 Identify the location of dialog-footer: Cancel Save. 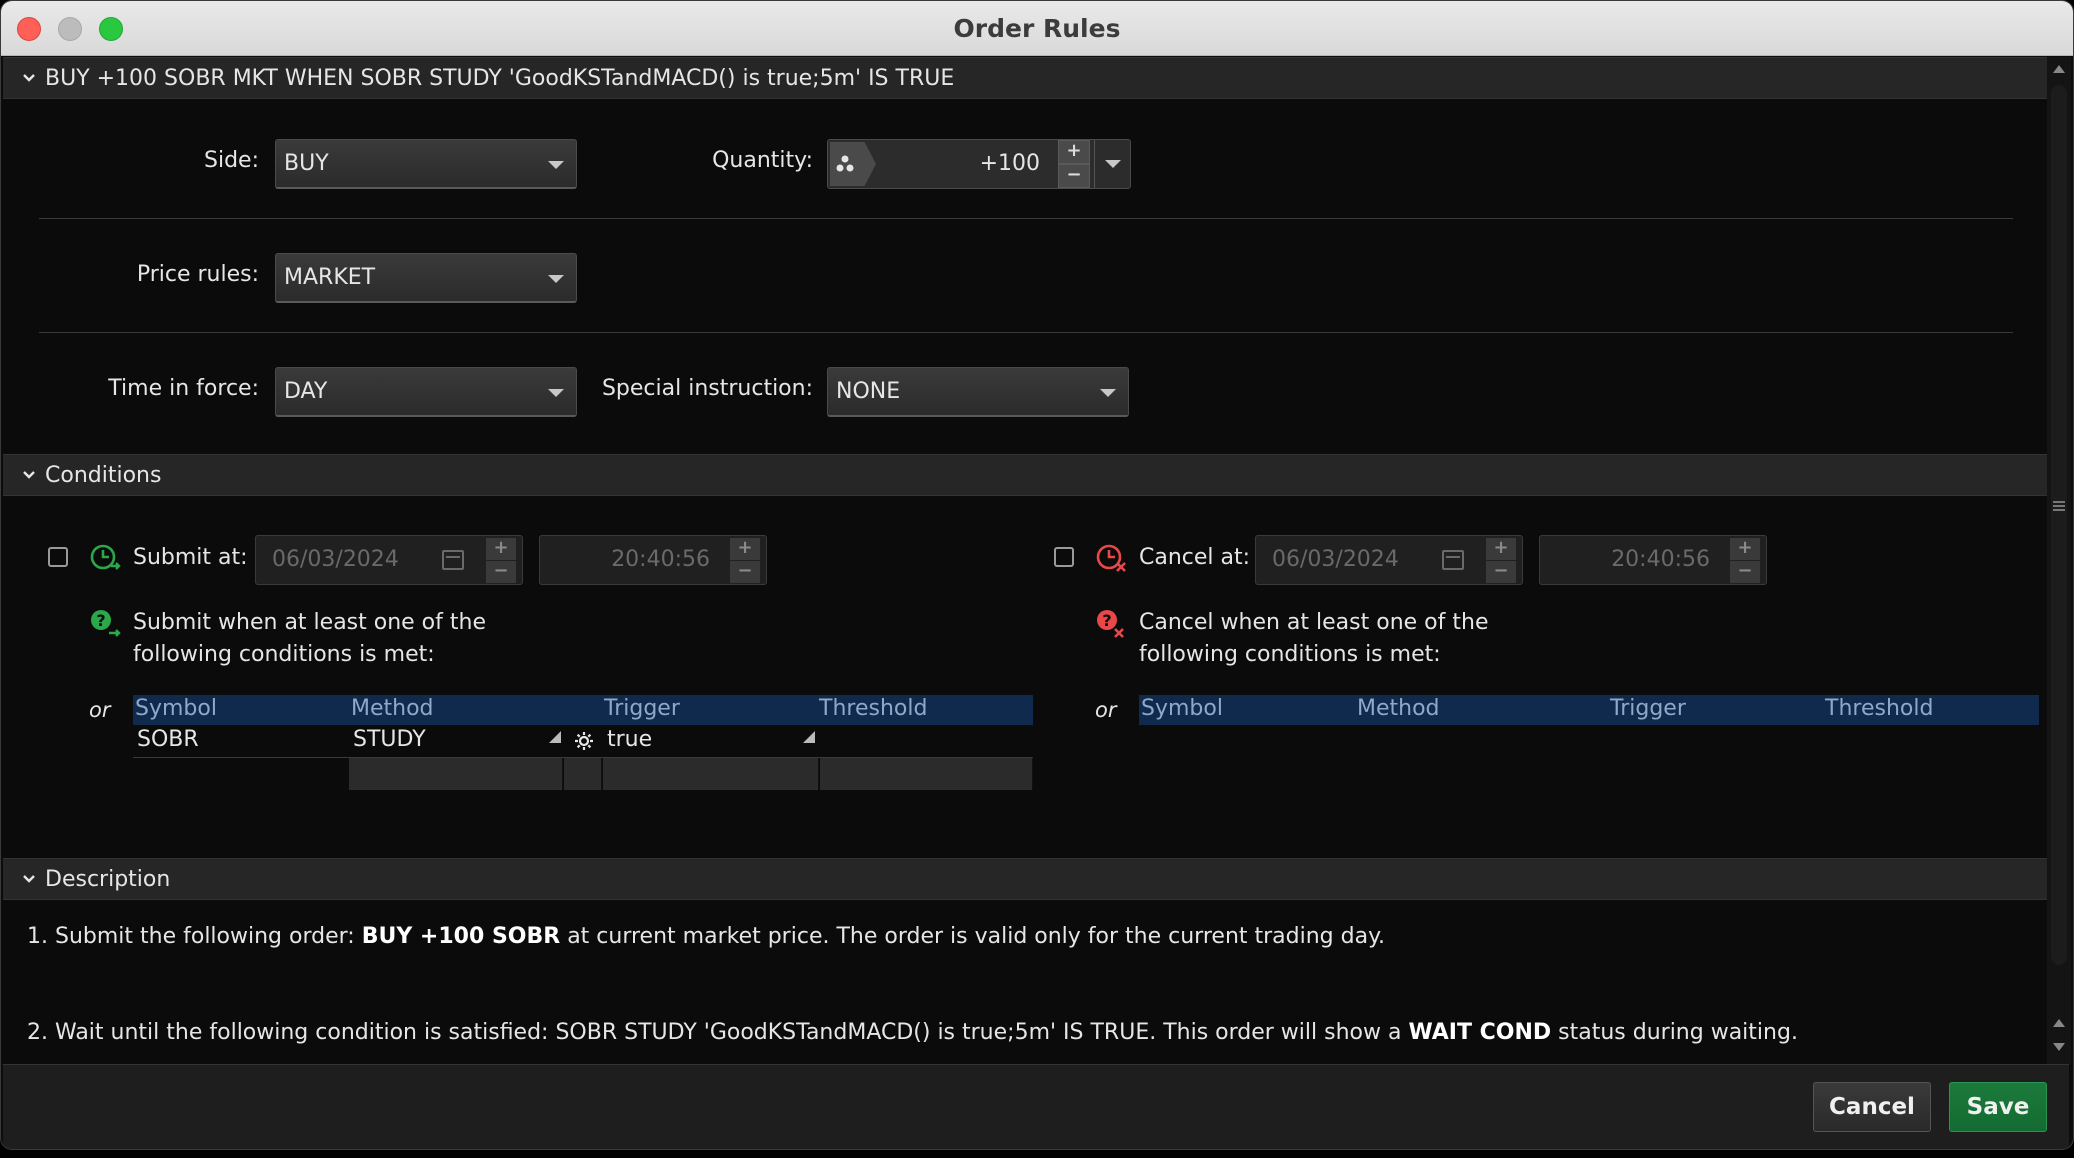
(1036, 1106).